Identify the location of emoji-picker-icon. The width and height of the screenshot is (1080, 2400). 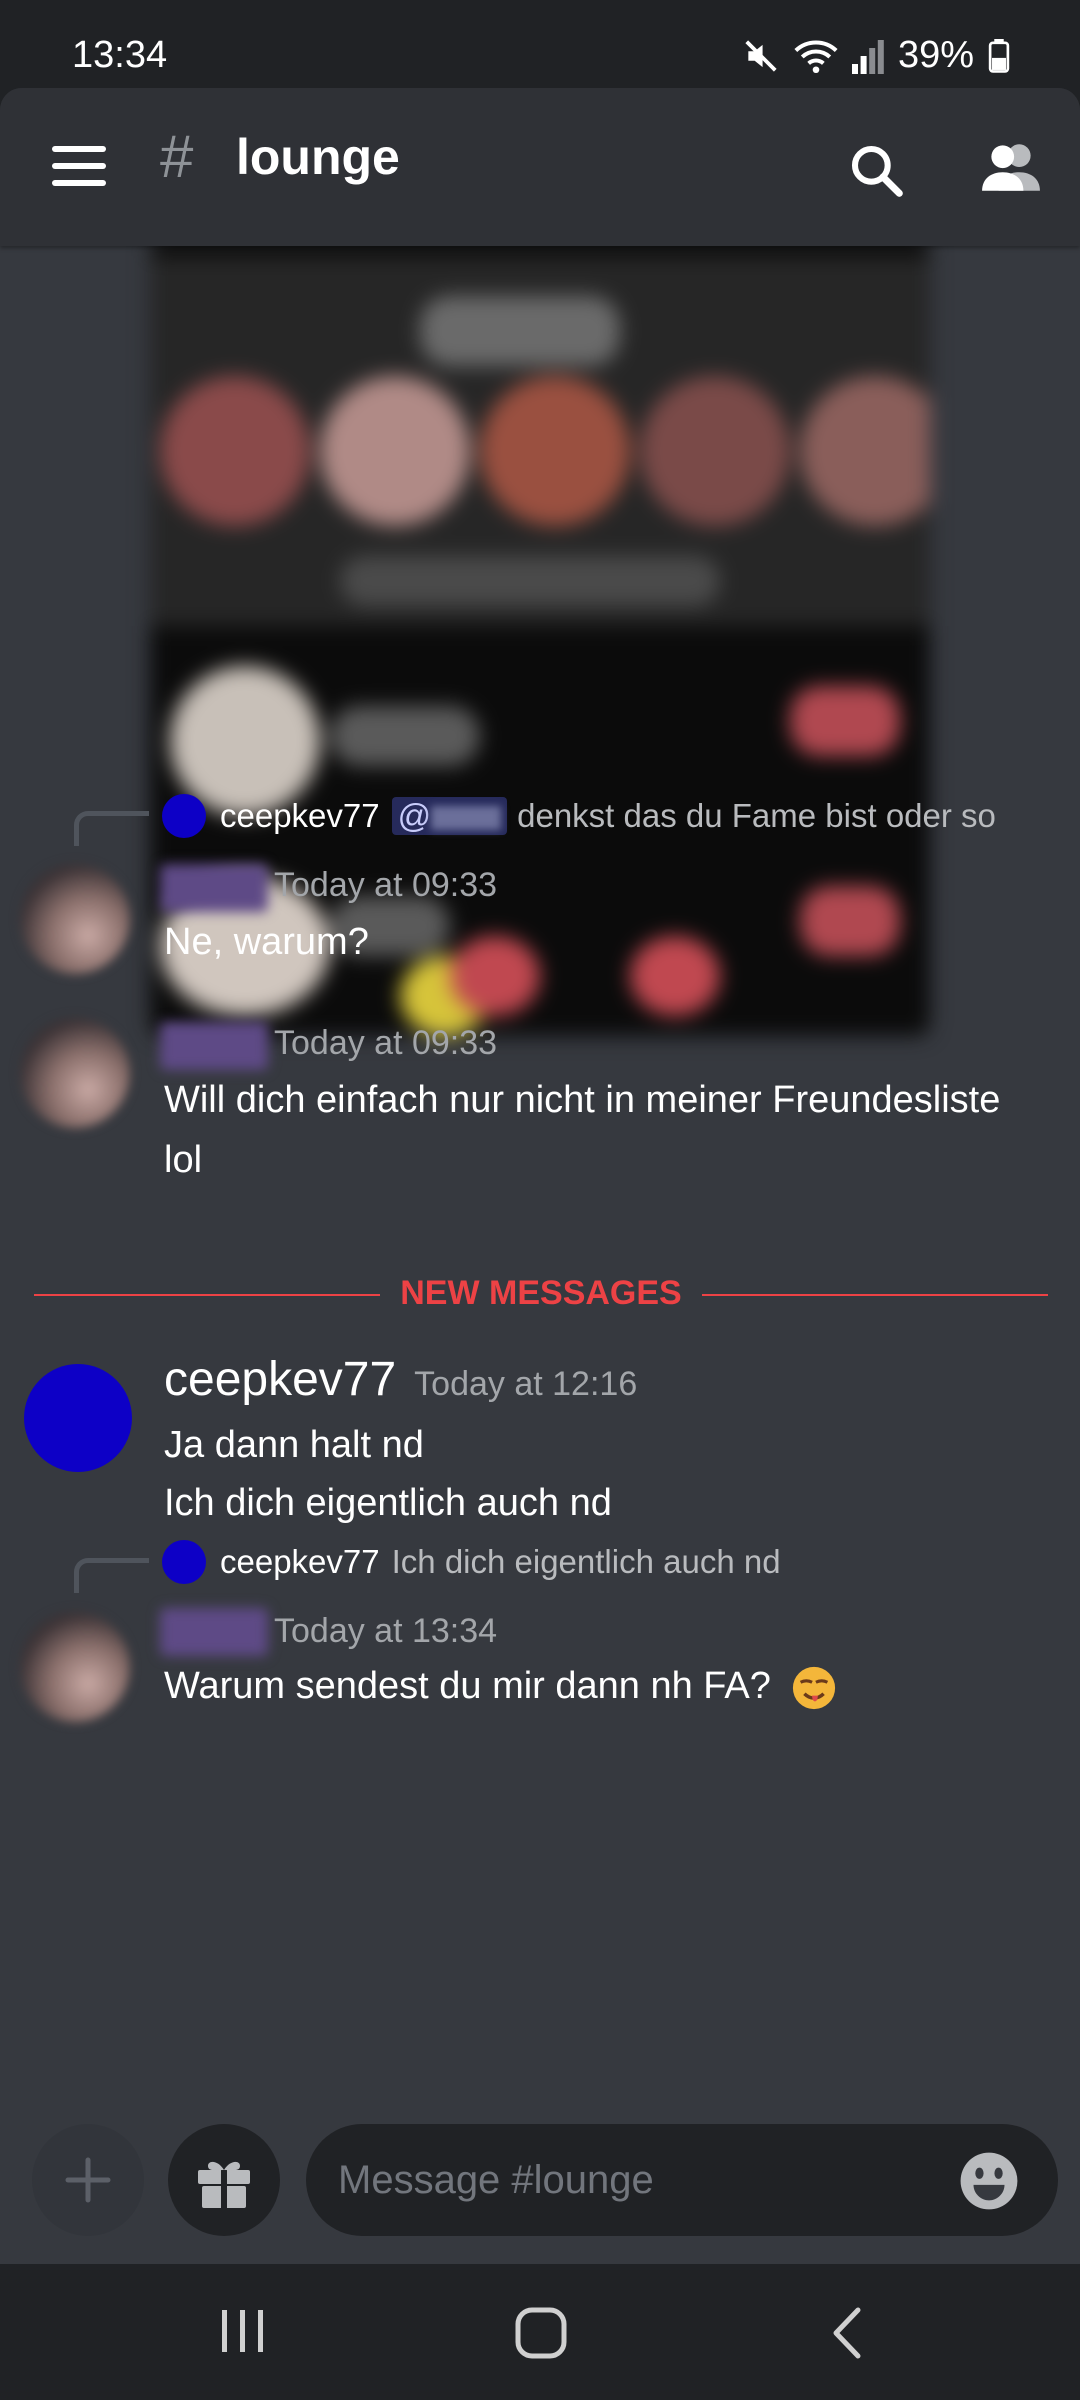
(989, 2181).